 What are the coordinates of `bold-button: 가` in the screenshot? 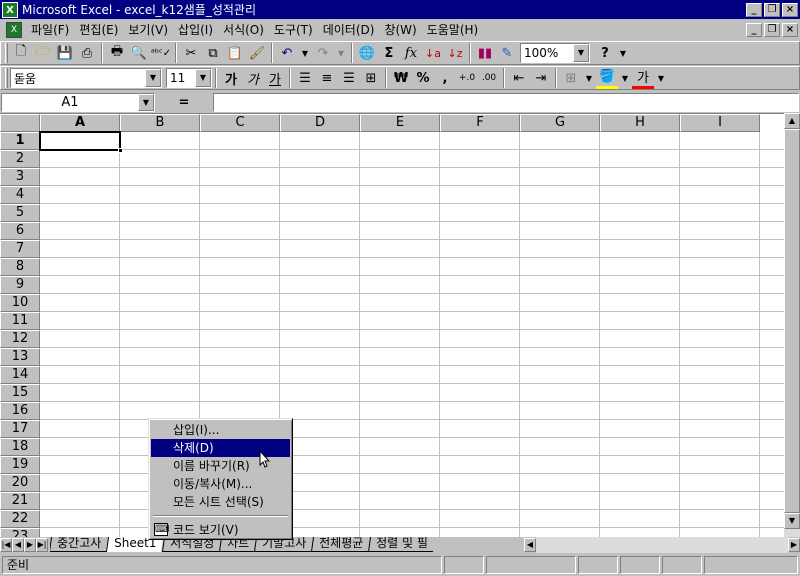 It's located at (231, 78).